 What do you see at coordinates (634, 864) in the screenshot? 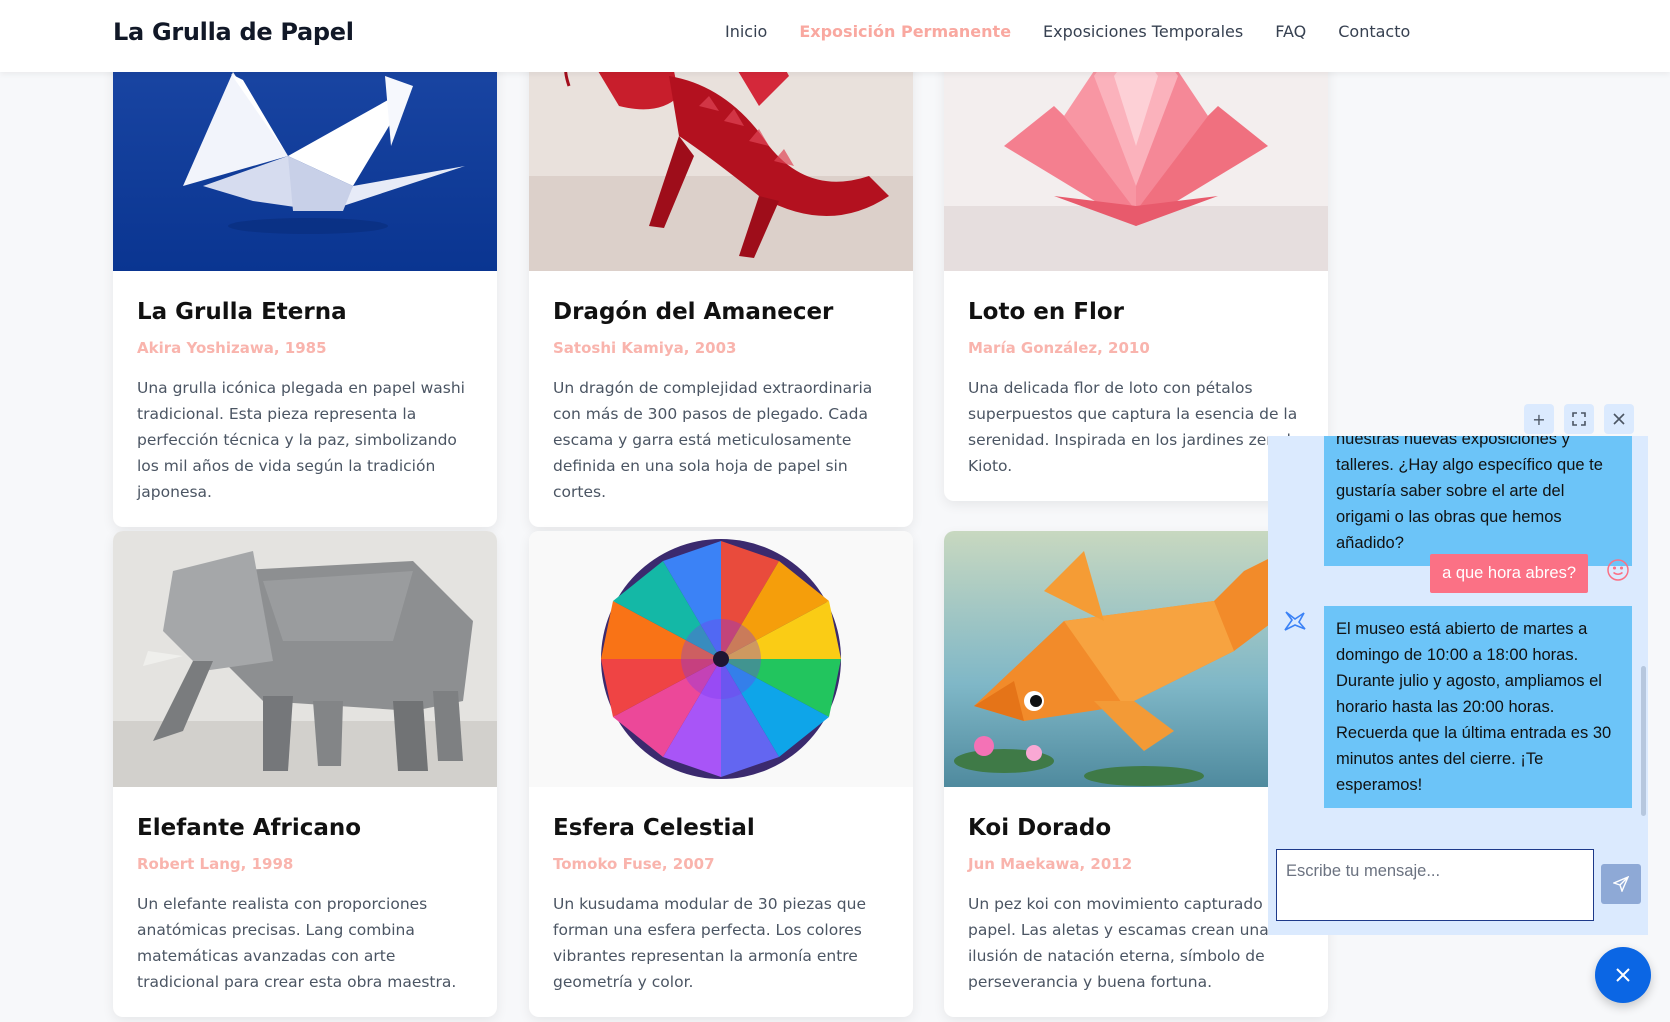
I see `artwork-author: Tomoko Fuse, 2007` at bounding box center [634, 864].